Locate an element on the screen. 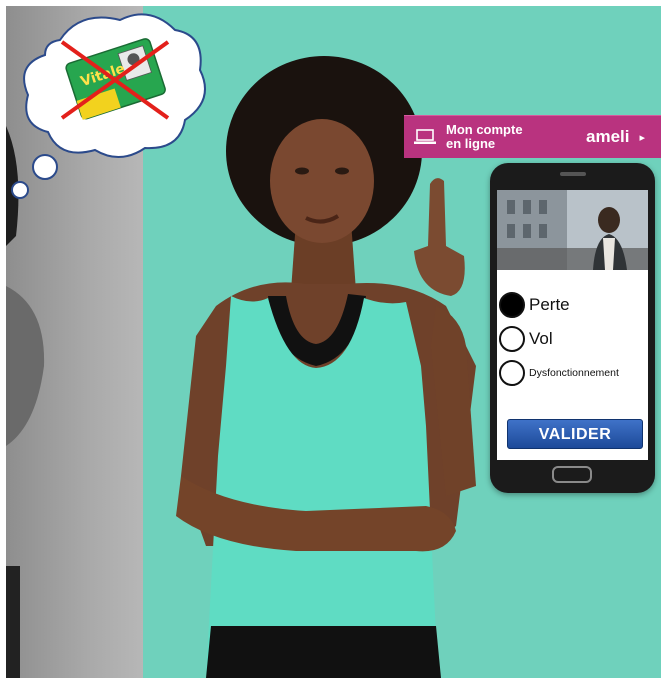 The height and width of the screenshot is (684, 667). gray-figure-hair is located at coordinates (12, 186).